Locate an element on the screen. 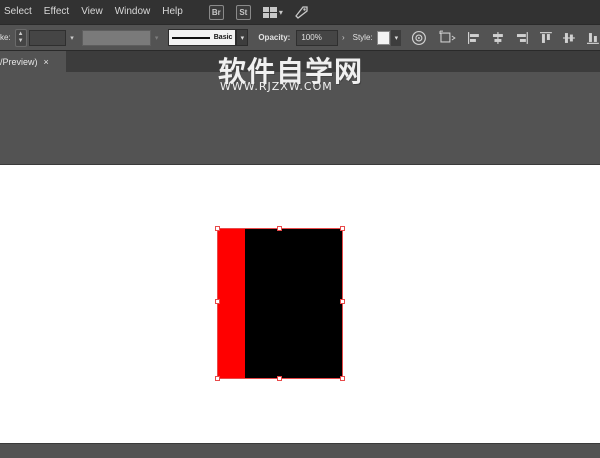 This screenshot has height=458, width=600. transform-icon is located at coordinates (448, 38).